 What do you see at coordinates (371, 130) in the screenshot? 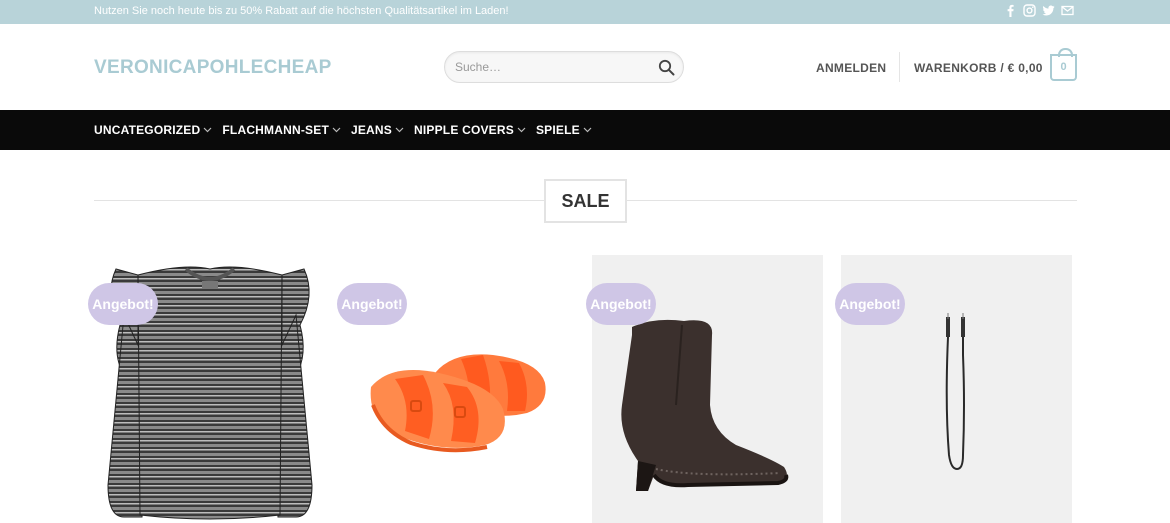
I see `nav-item-label: JEANS` at bounding box center [371, 130].